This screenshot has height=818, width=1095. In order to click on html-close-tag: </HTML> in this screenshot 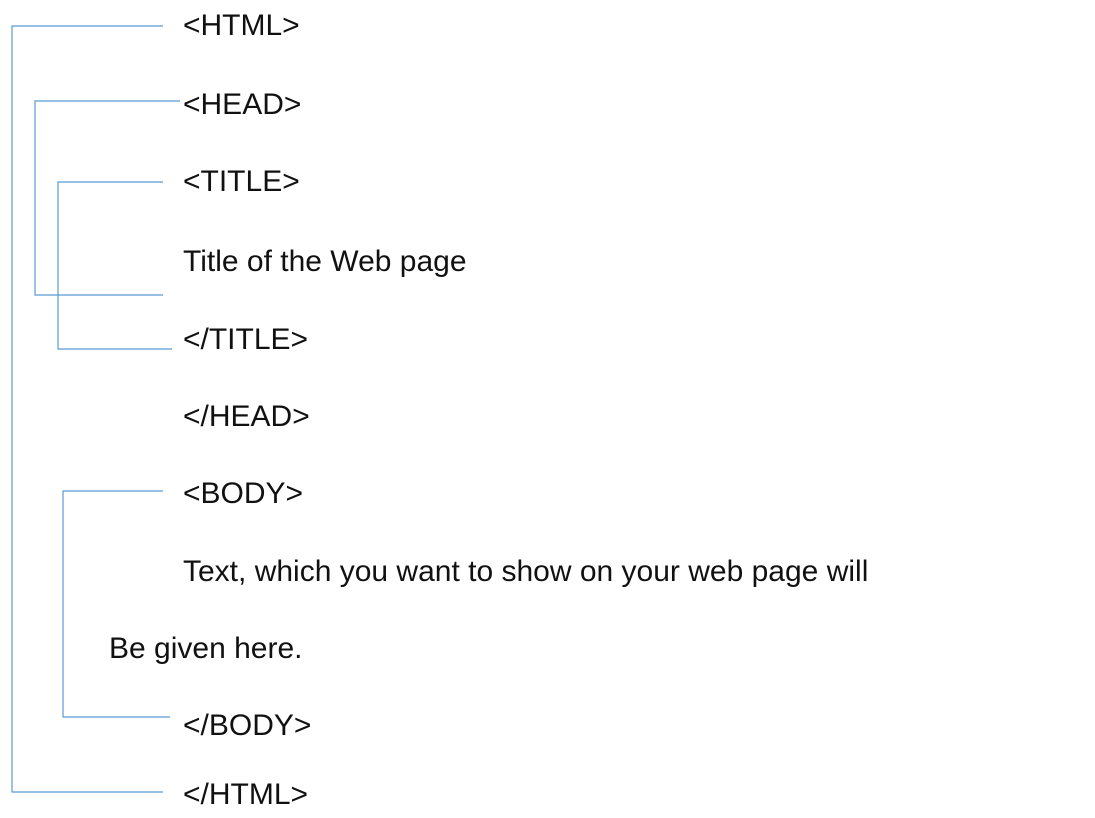, I will do `click(246, 794)`.